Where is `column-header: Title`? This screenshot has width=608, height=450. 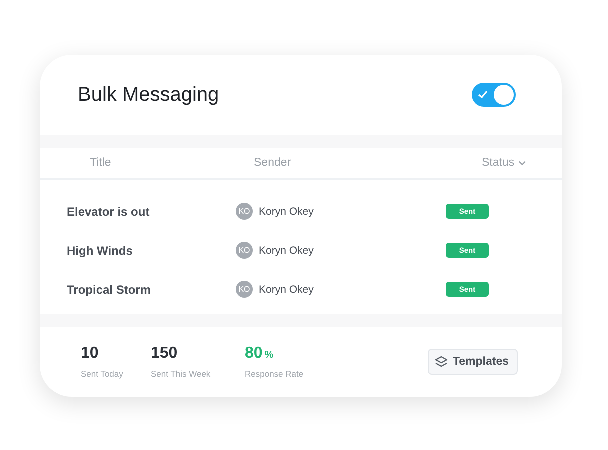 column-header: Title is located at coordinates (101, 163).